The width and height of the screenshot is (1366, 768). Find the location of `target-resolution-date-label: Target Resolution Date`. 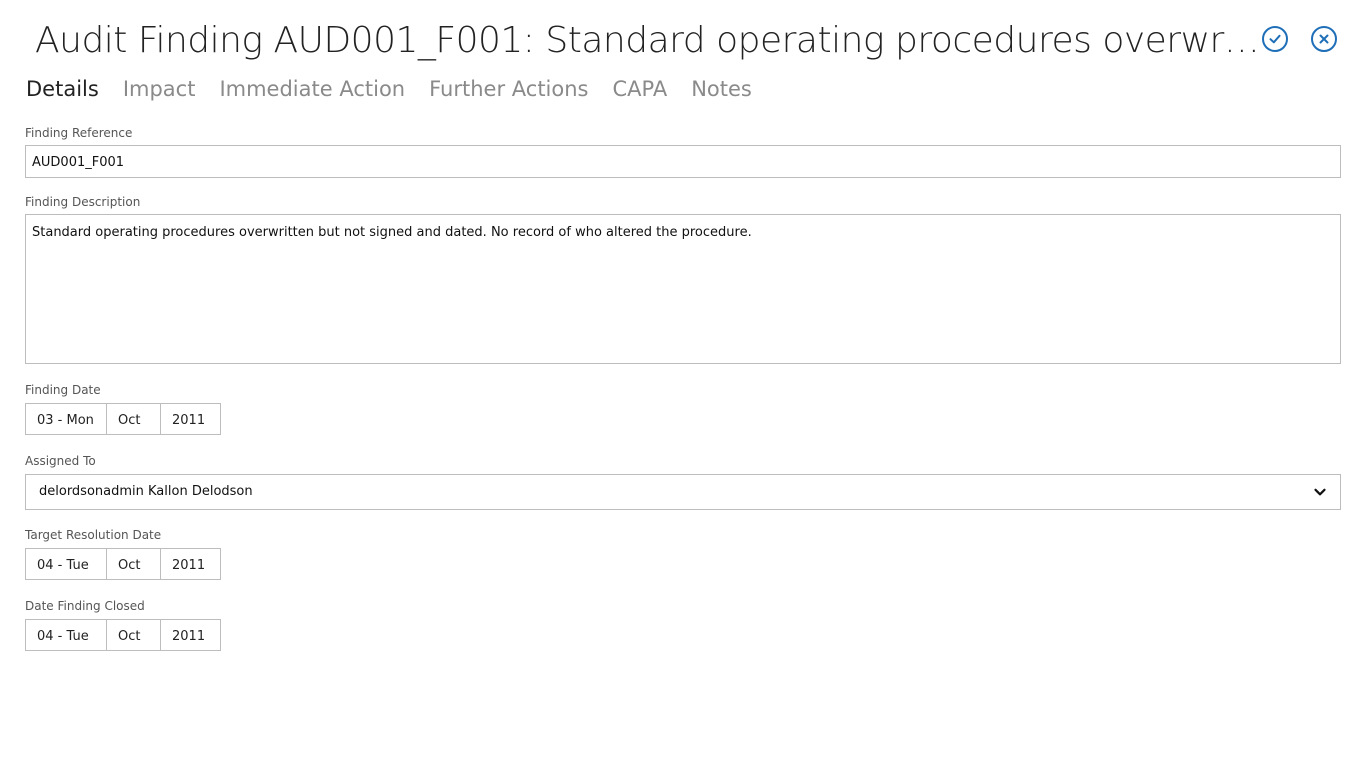

target-resolution-date-label: Target Resolution Date is located at coordinates (93, 535).